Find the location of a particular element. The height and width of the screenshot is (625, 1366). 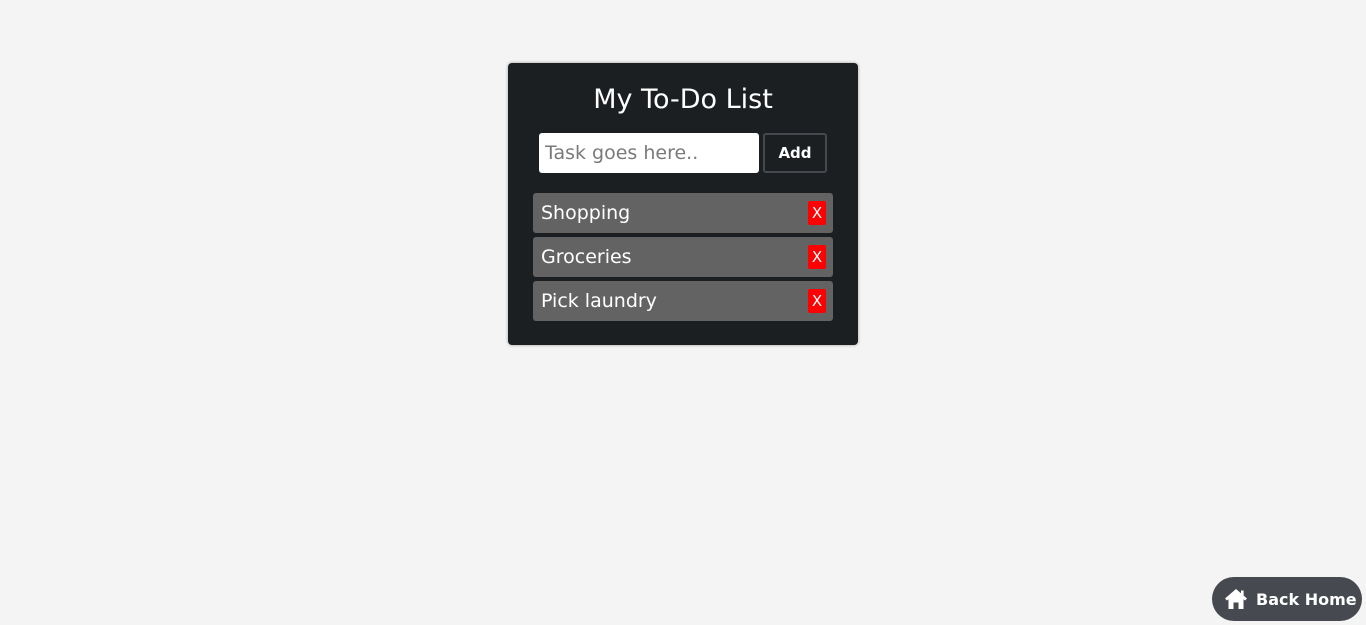

back-home-button: Back Home is located at coordinates (1287, 599).